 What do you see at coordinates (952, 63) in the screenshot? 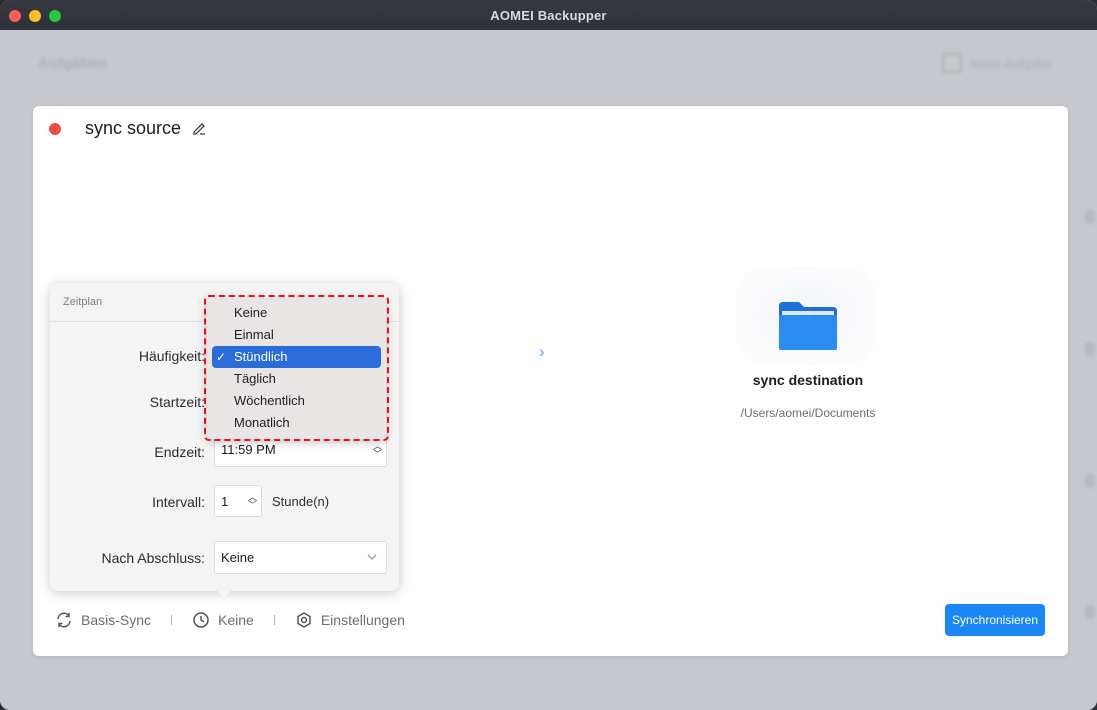
I see `plus-square-icon` at bounding box center [952, 63].